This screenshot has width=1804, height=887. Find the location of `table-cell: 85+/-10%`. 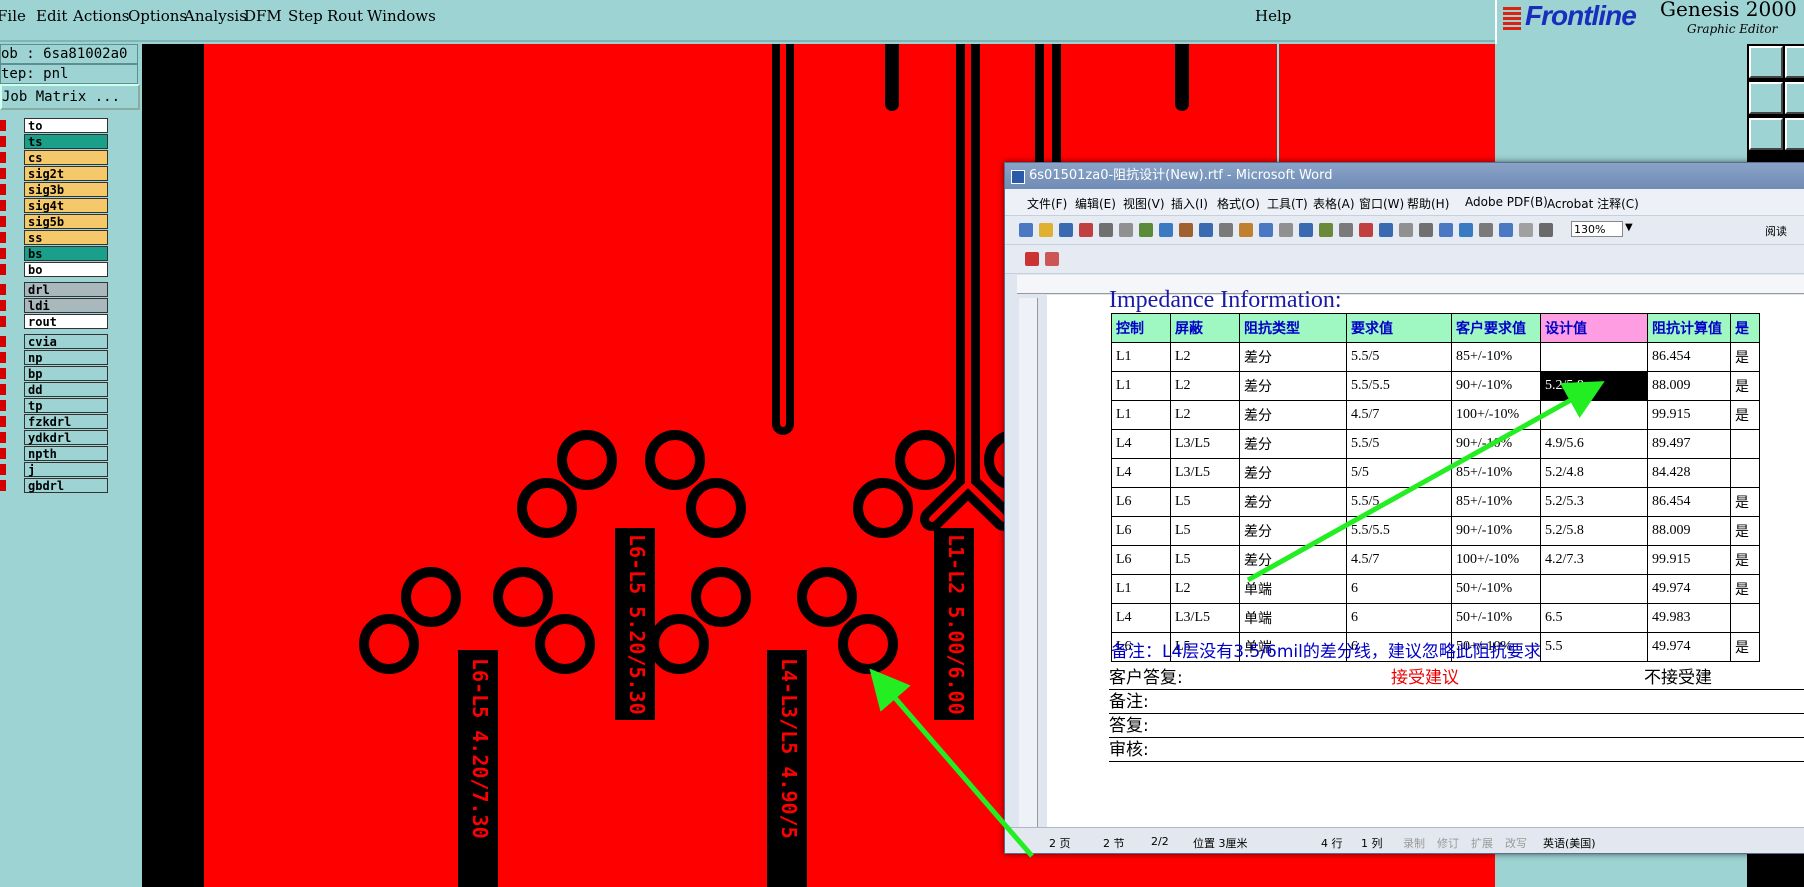

table-cell: 85+/-10% is located at coordinates (1496, 473).